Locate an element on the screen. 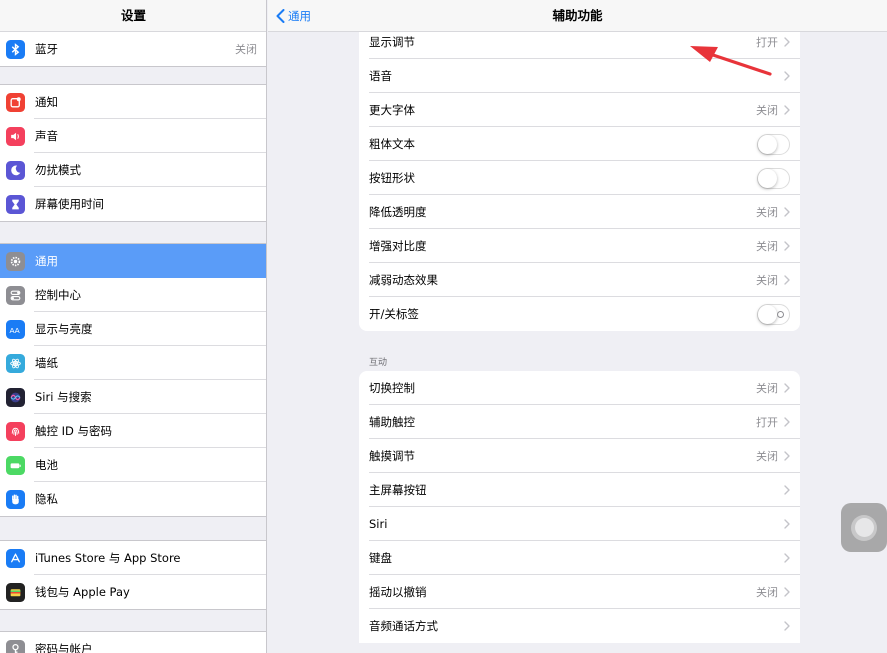  sidebar-item: 钱包与 Apple Pay is located at coordinates (133, 592).